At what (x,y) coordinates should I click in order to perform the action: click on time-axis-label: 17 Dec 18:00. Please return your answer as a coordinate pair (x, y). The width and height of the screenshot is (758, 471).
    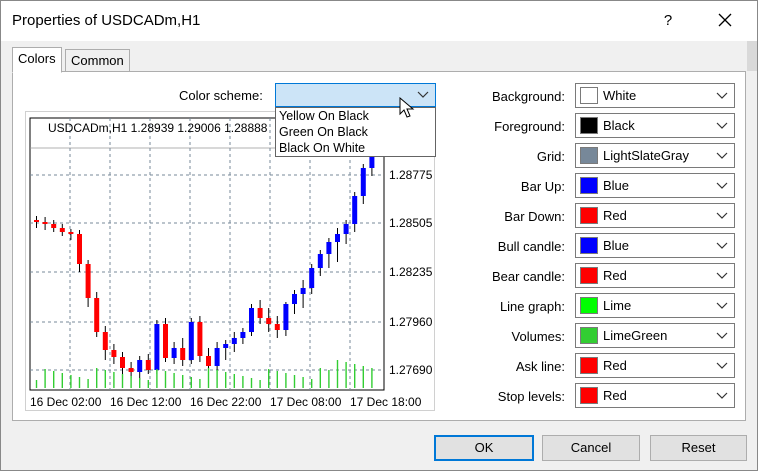
    Looking at the image, I should click on (386, 402).